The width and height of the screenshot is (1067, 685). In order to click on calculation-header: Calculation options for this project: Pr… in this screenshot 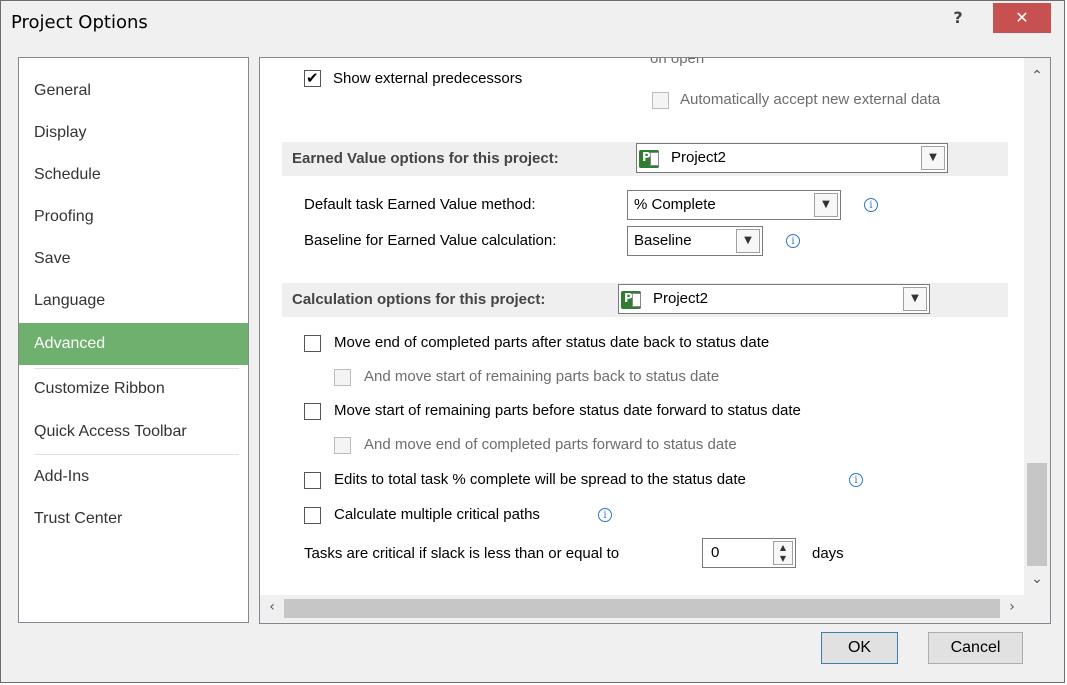, I will do `click(645, 300)`.